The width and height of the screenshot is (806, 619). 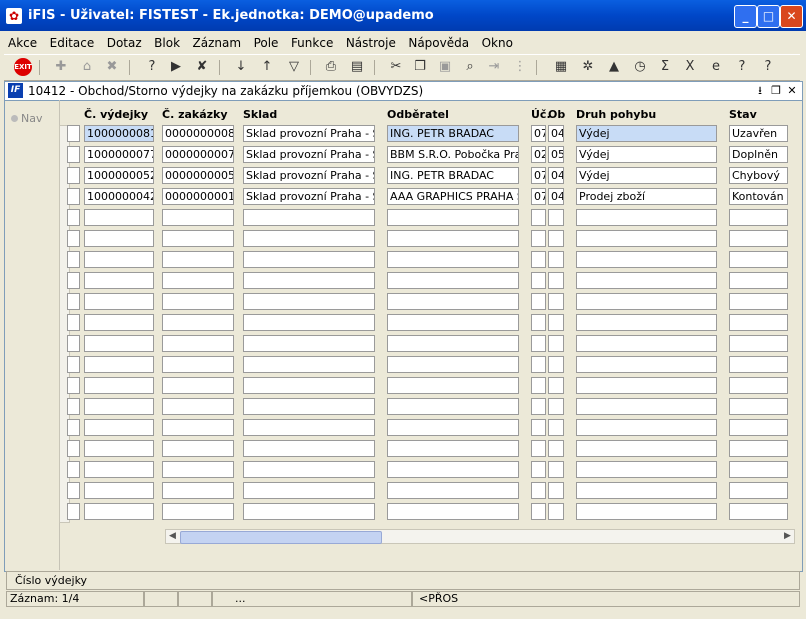 I want to click on nav-indicator: Nav, so click(x=26, y=118).